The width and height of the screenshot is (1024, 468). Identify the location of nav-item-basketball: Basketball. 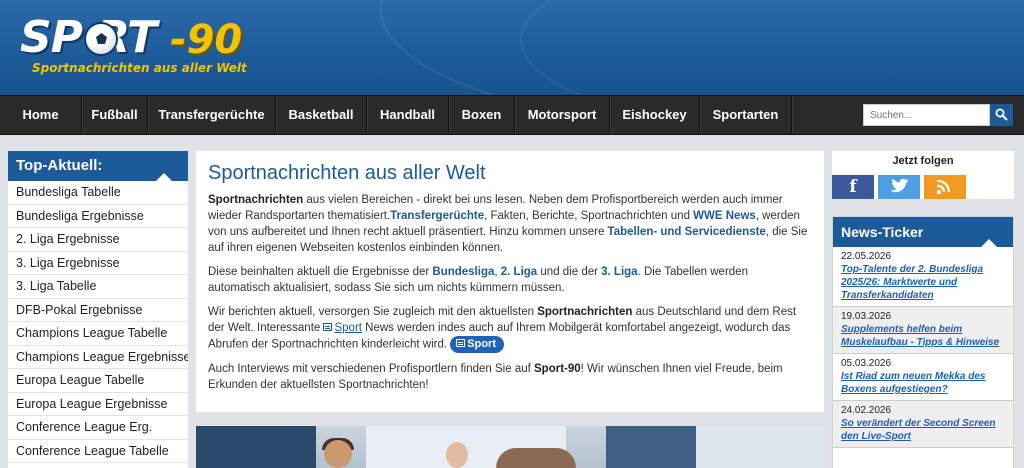
(322, 115).